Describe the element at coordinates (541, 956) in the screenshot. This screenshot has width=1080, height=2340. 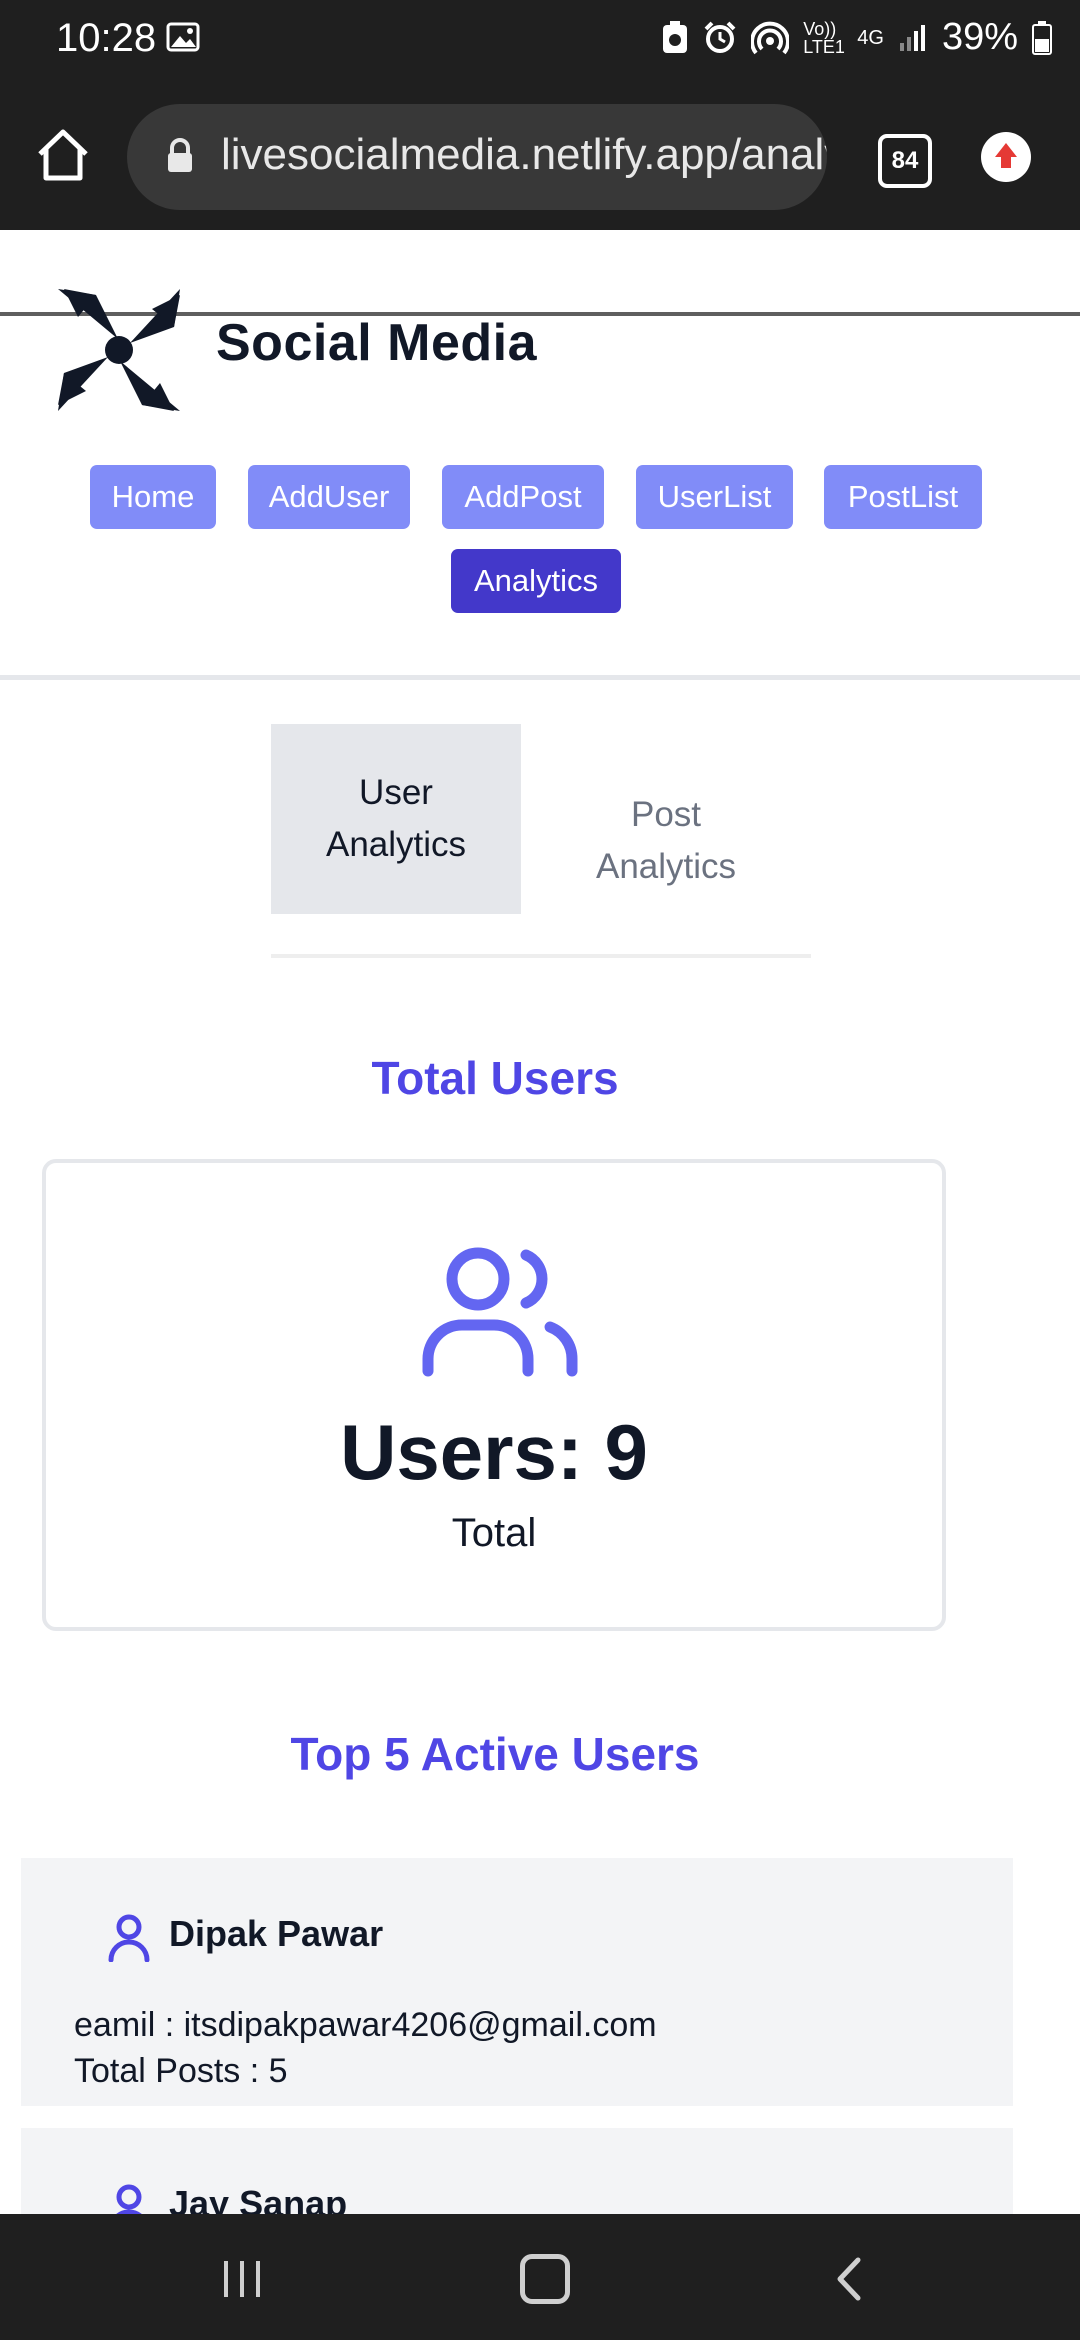
I see `tab-underline` at that location.